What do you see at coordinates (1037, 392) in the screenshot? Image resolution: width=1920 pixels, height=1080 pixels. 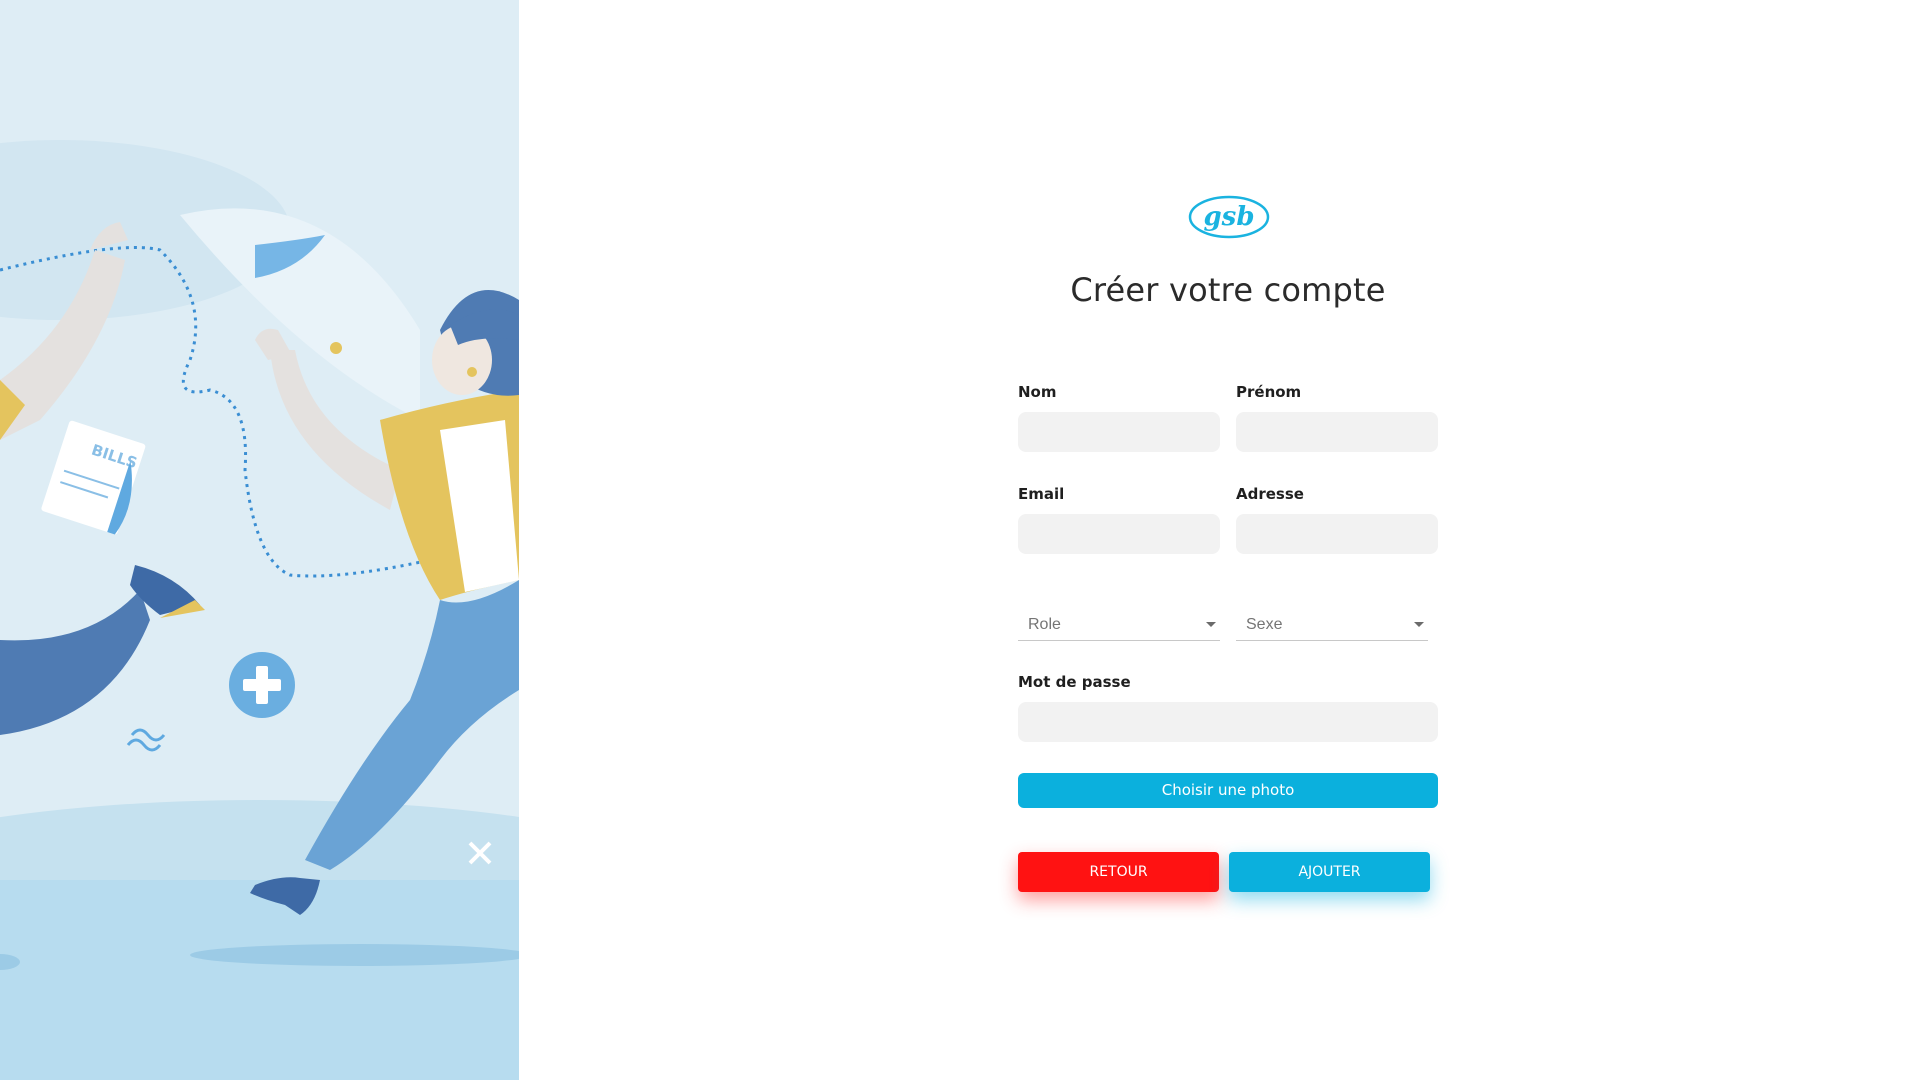 I see `nom-label: Nom` at bounding box center [1037, 392].